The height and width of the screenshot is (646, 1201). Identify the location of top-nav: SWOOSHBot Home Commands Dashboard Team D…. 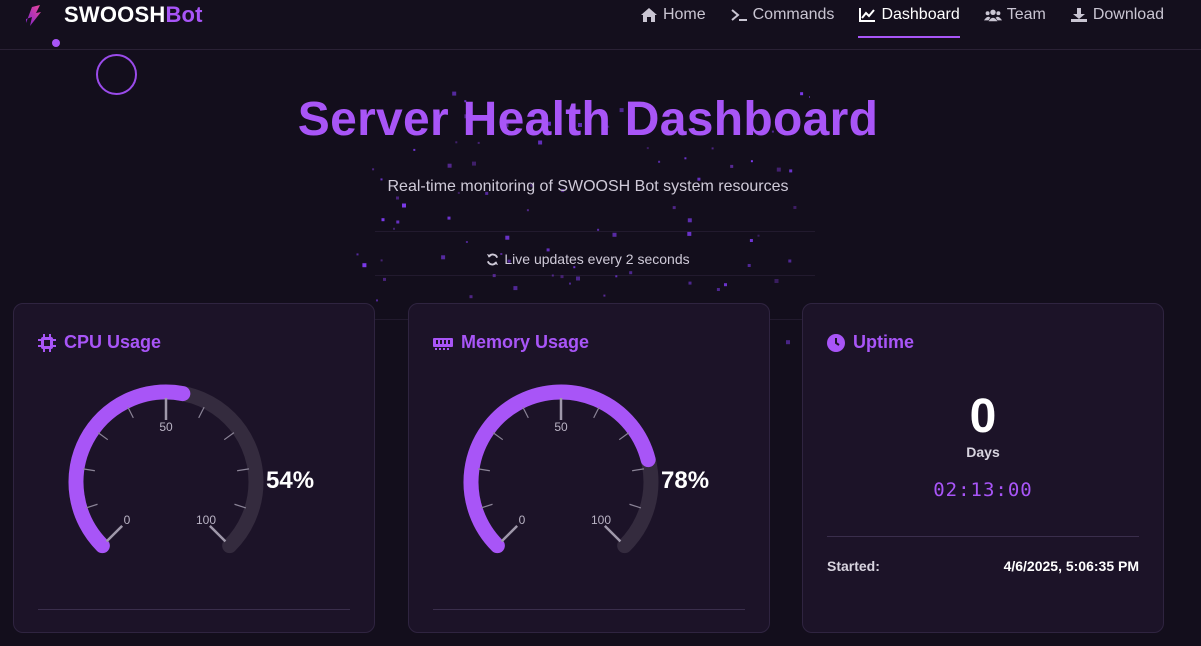
(600, 25).